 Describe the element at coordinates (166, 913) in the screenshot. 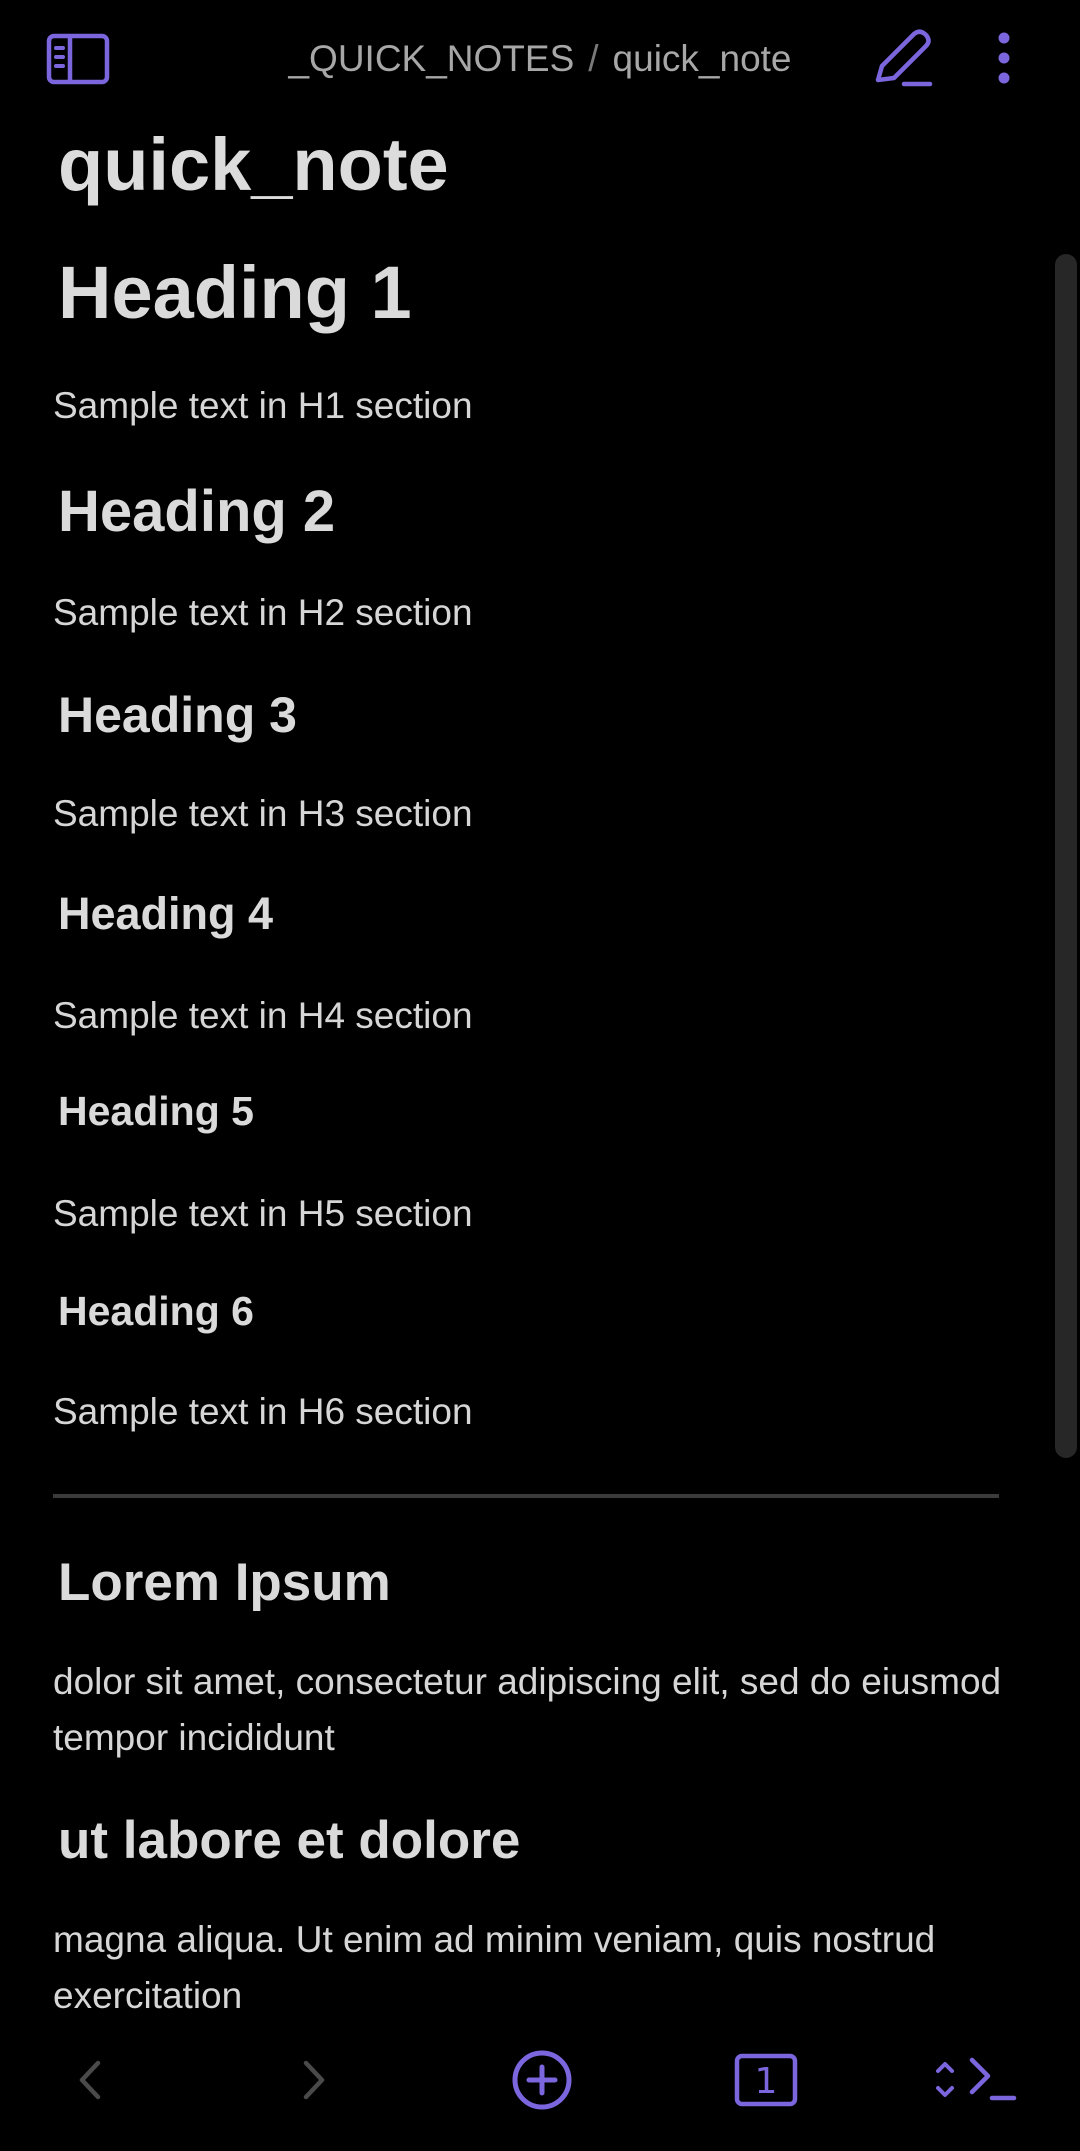

I see `heading-4: Heading 4` at that location.